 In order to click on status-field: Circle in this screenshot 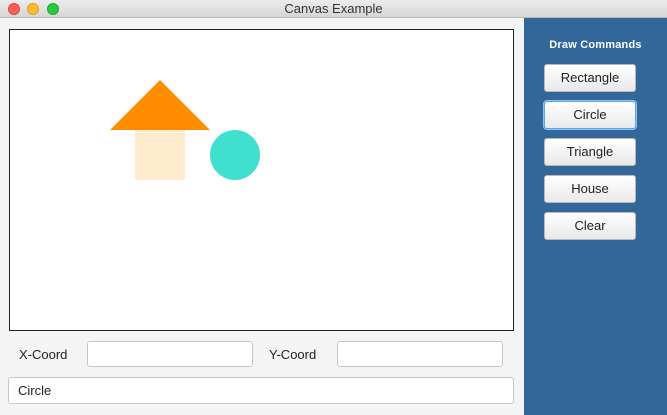, I will do `click(261, 390)`.